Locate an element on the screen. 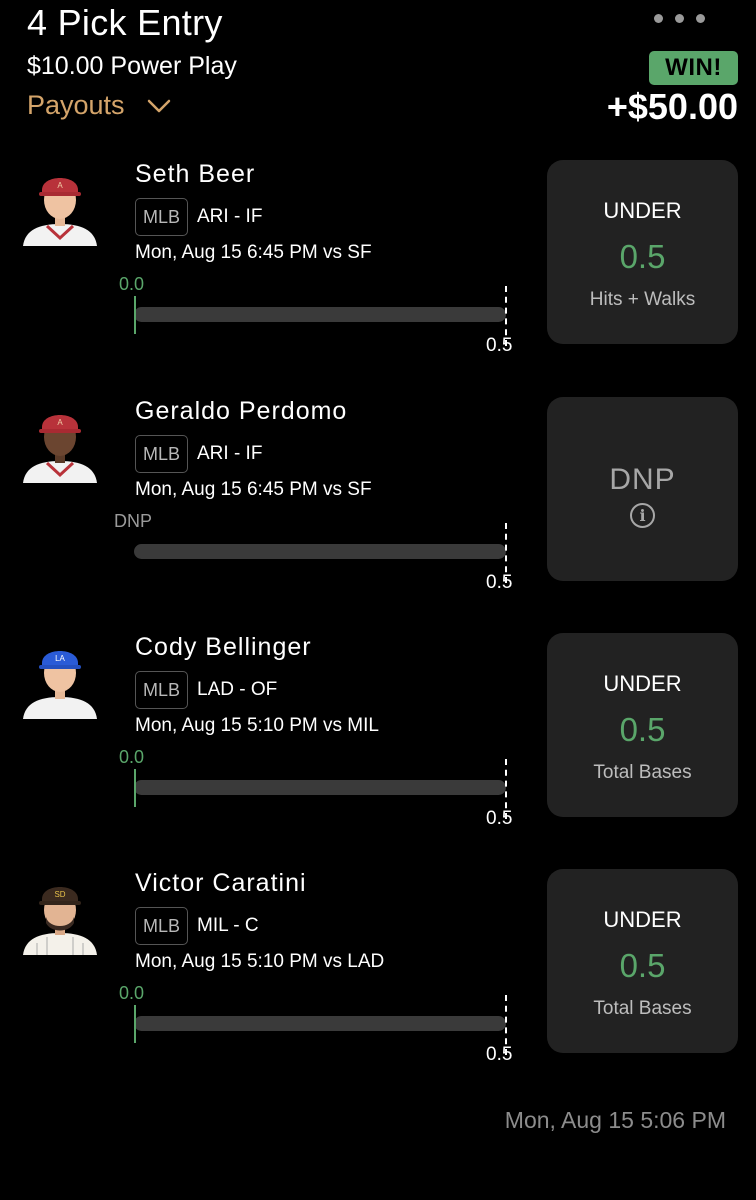  player-avatar: SD is located at coordinates (60, 916).